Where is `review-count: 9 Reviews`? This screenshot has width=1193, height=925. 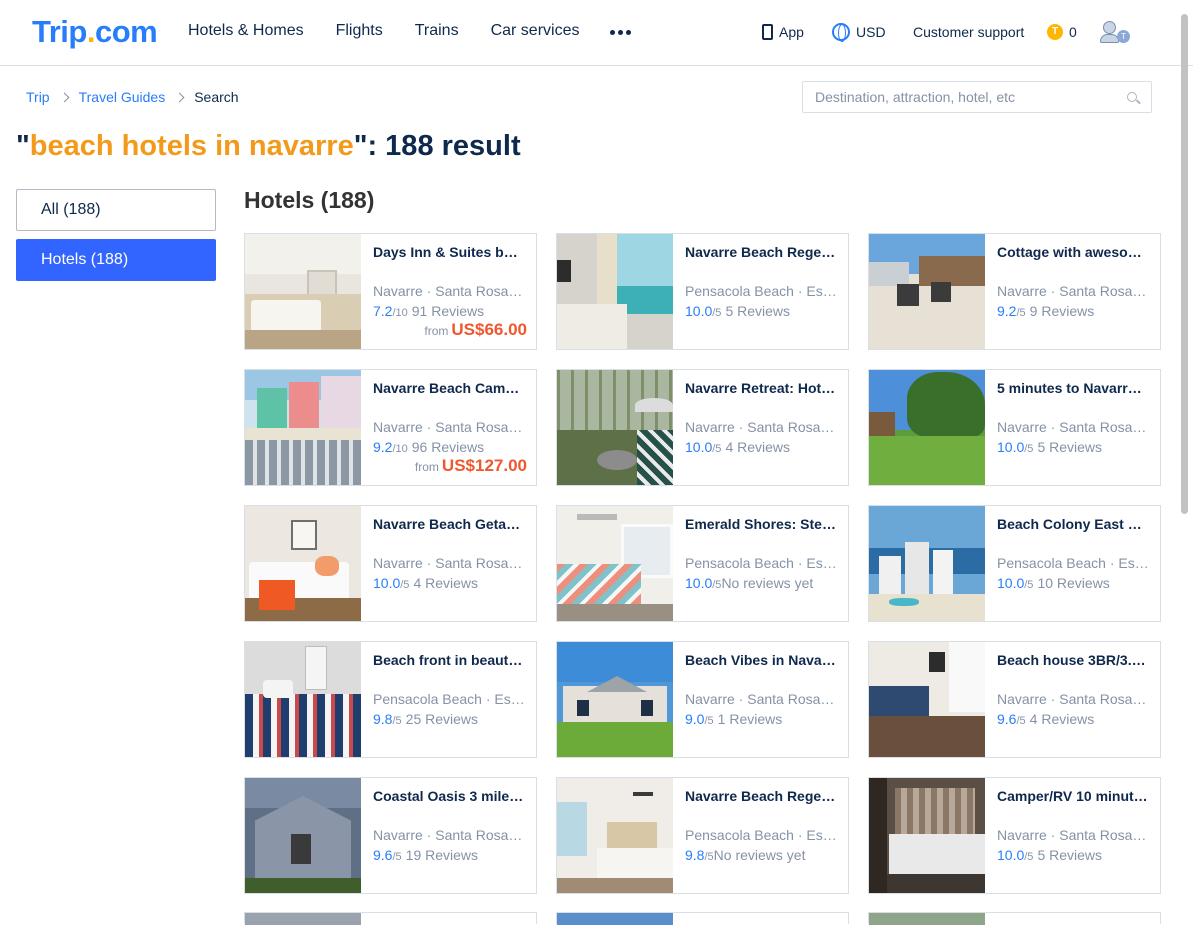 review-count: 9 Reviews is located at coordinates (1062, 311).